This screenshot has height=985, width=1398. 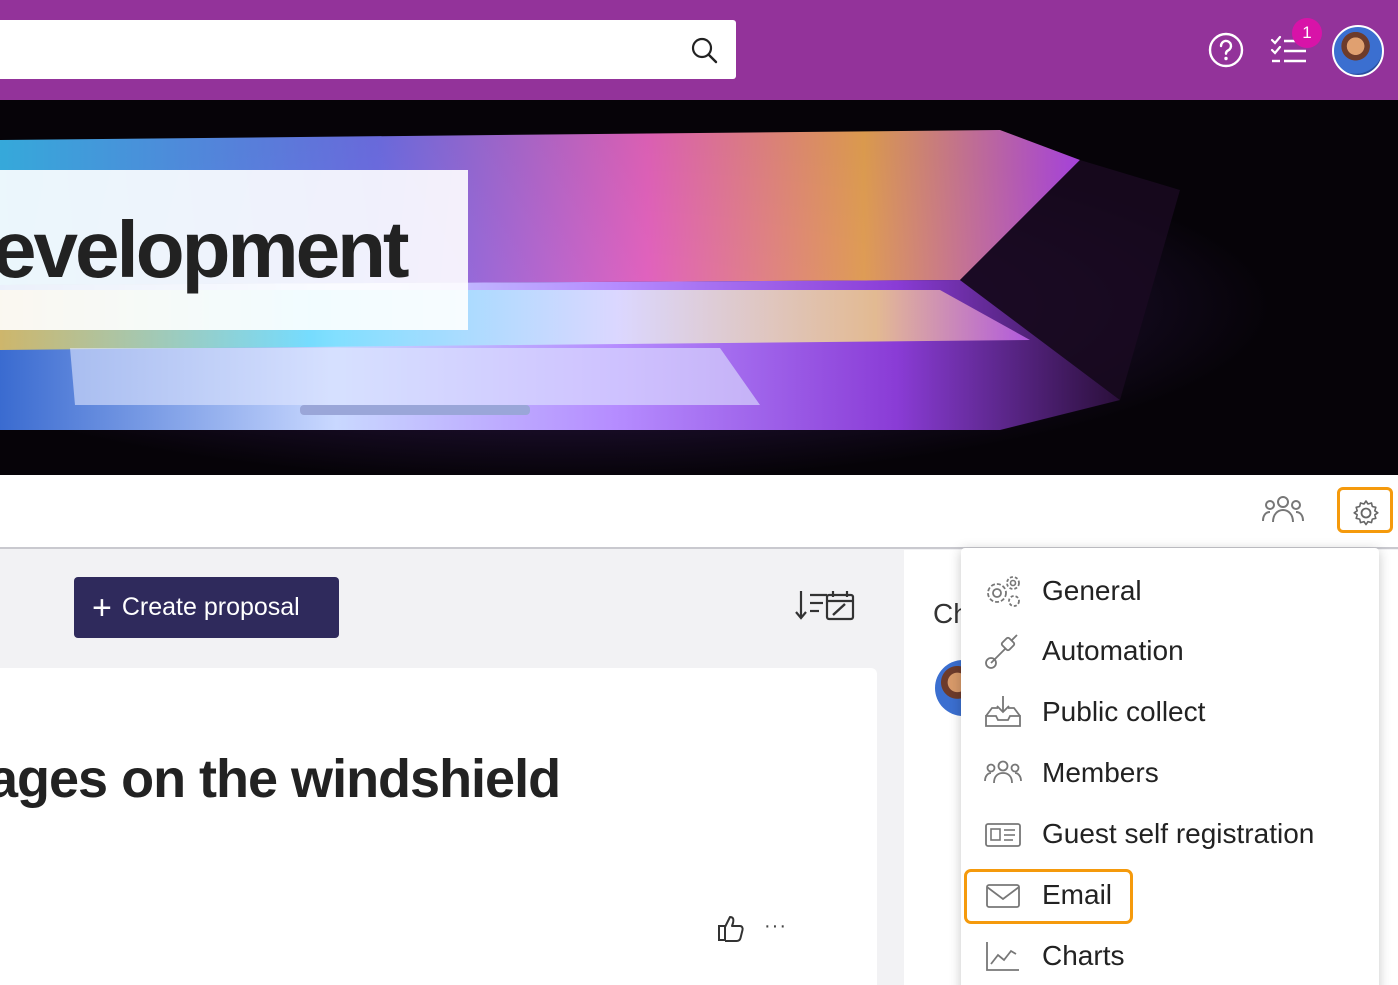 What do you see at coordinates (1003, 896) in the screenshot?
I see `envelope-icon` at bounding box center [1003, 896].